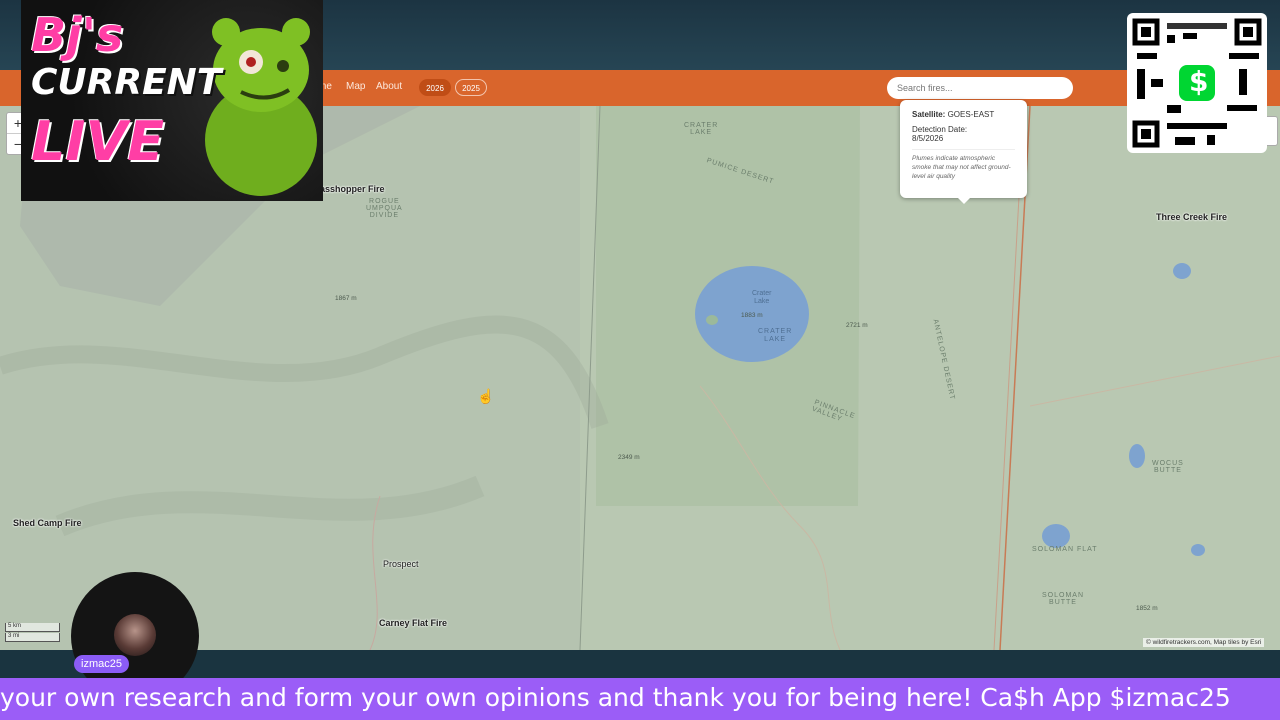 Image resolution: width=1280 pixels, height=720 pixels. I want to click on place-label-soloman-flat: SOLOMAN FLAT, so click(1065, 549).